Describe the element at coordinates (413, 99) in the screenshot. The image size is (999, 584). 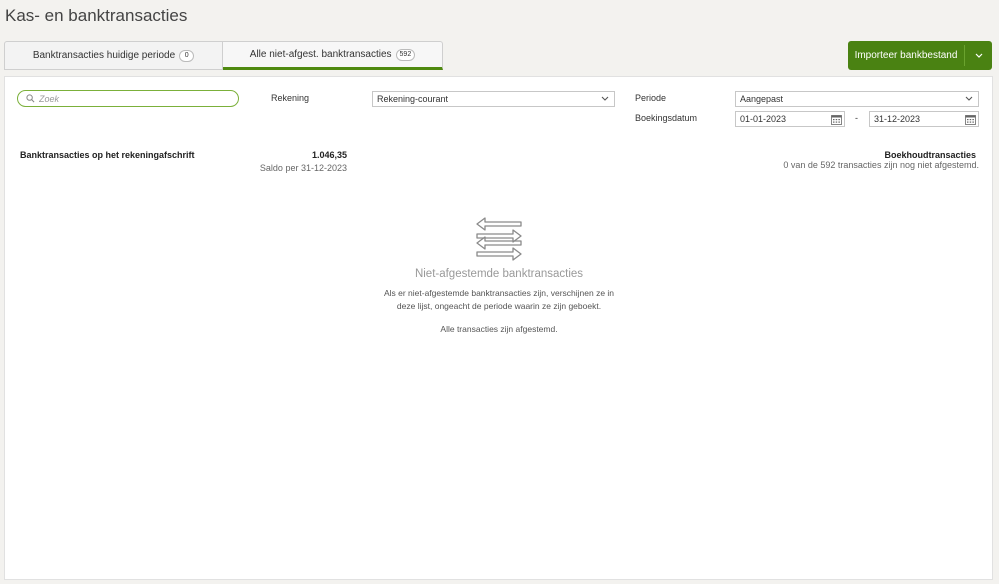
I see `account-value: Rekening-courant` at that location.